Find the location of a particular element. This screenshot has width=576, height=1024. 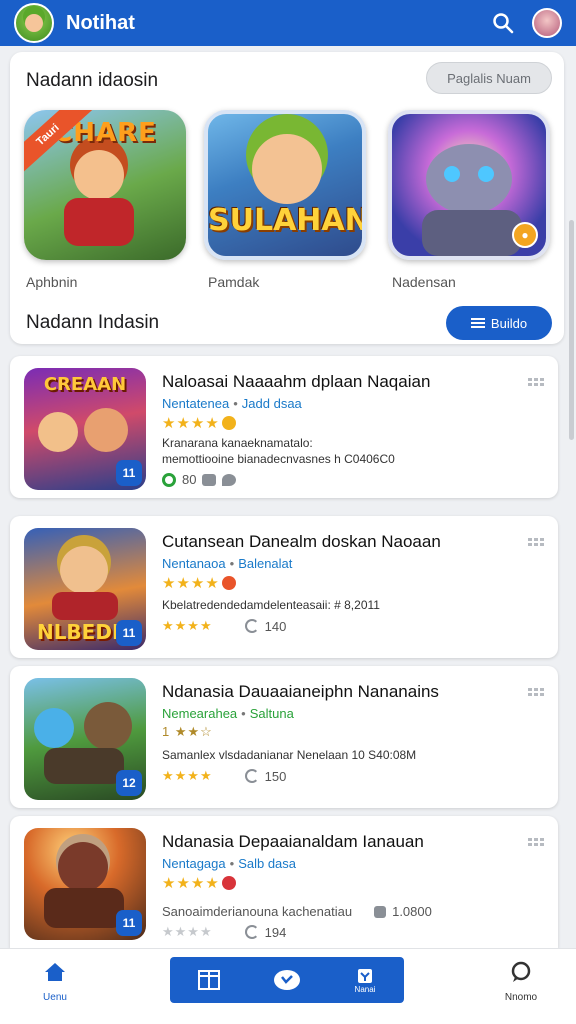

nav-home-label: Uenu is located at coordinates (55, 997).